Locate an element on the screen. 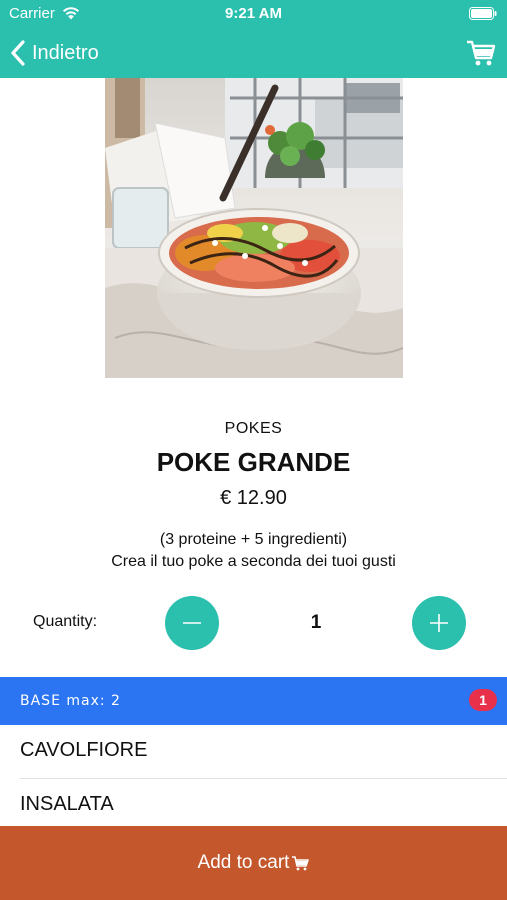 The width and height of the screenshot is (507, 900). option-row-cavolfiore: CAVOLFIORE is located at coordinates (253, 752).